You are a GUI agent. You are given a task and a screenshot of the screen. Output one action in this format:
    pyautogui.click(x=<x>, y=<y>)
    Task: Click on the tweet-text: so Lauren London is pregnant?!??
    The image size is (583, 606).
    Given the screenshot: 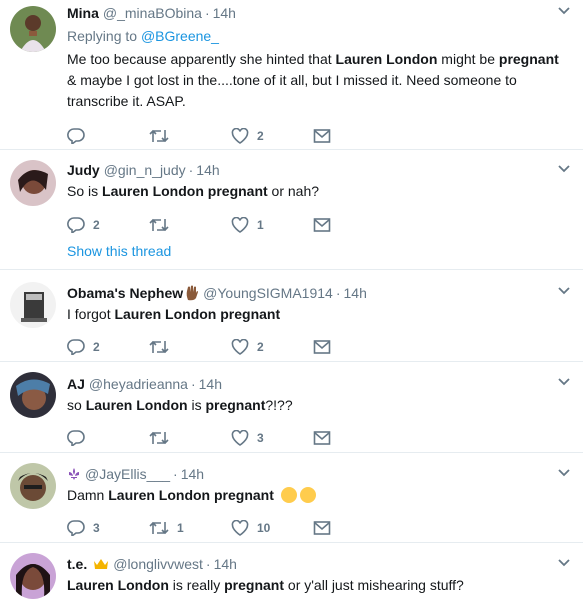 What is the action you would take?
    pyautogui.click(x=319, y=405)
    